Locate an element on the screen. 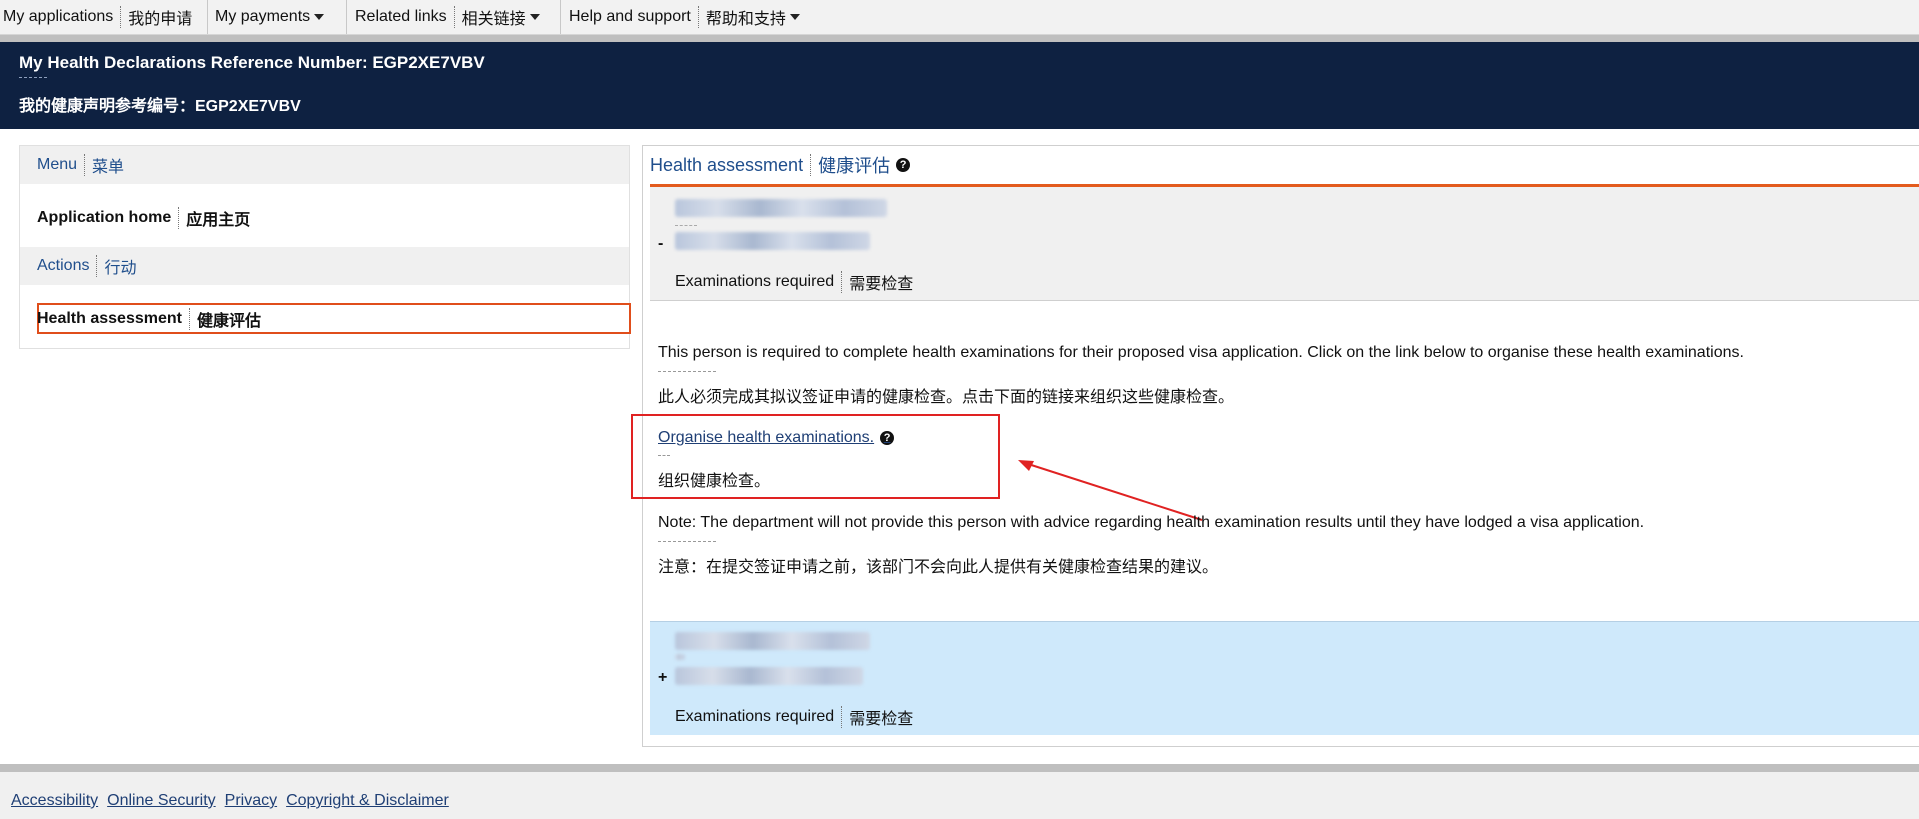 This screenshot has height=819, width=1919. my-applications-link: My applications is located at coordinates (58, 17).